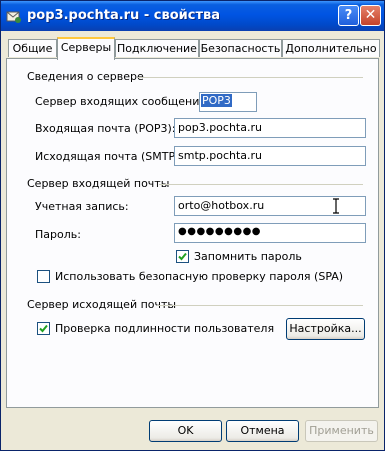 This screenshot has width=385, height=451. What do you see at coordinates (32, 48) in the screenshot?
I see `tab-general: Общие` at bounding box center [32, 48].